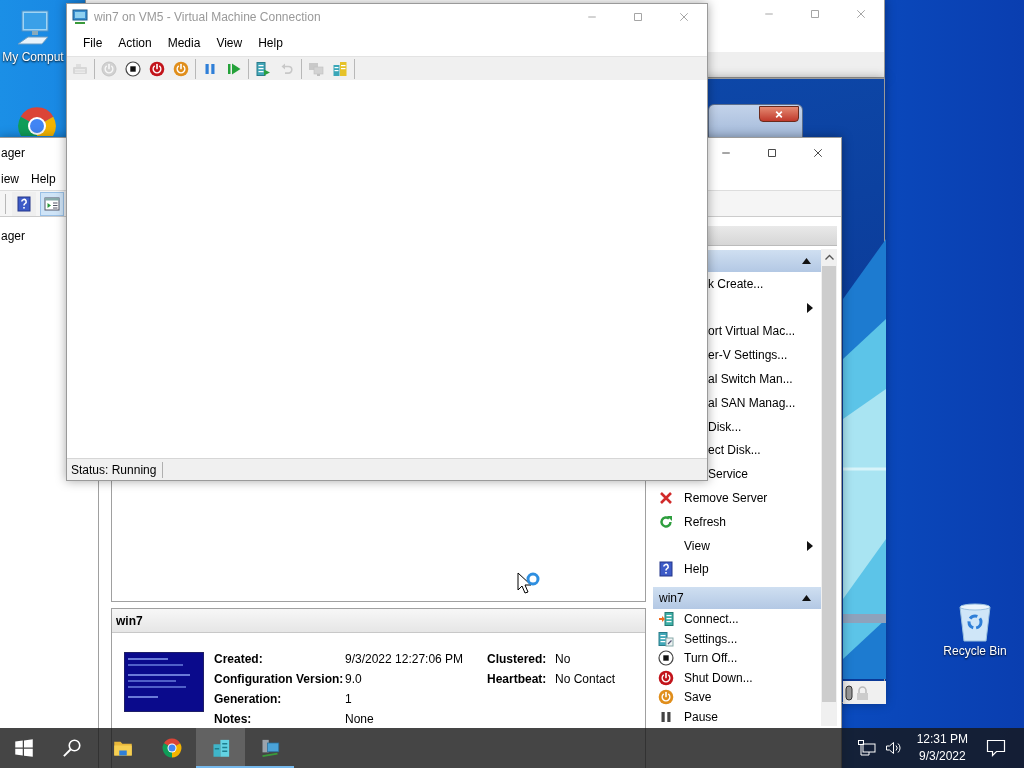 This screenshot has height=768, width=1024. What do you see at coordinates (737, 498) in the screenshot?
I see `command-entry: Remove Server` at bounding box center [737, 498].